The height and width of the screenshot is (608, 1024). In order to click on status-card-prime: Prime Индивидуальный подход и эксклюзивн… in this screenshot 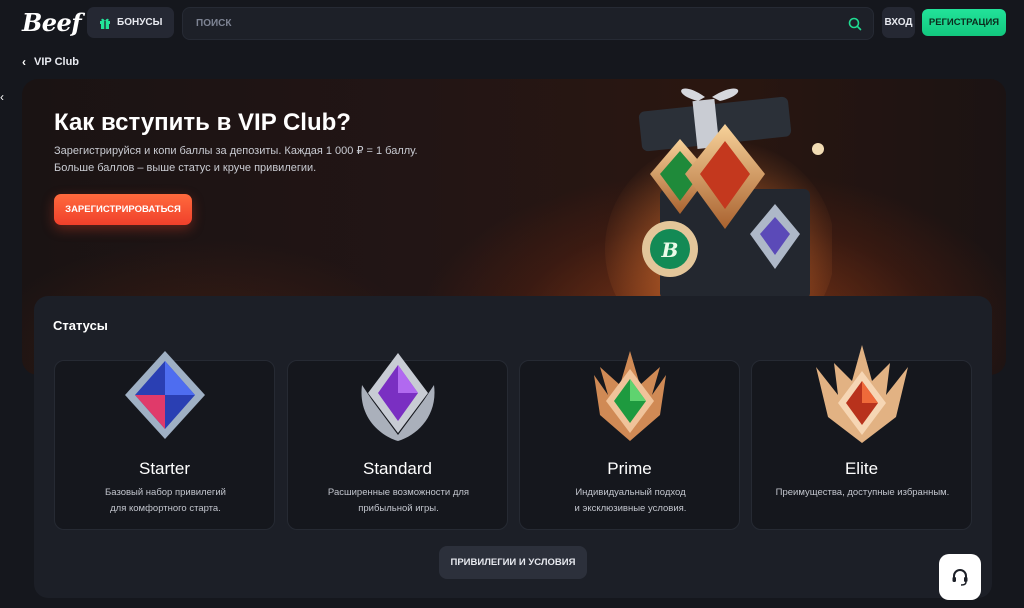, I will do `click(629, 440)`.